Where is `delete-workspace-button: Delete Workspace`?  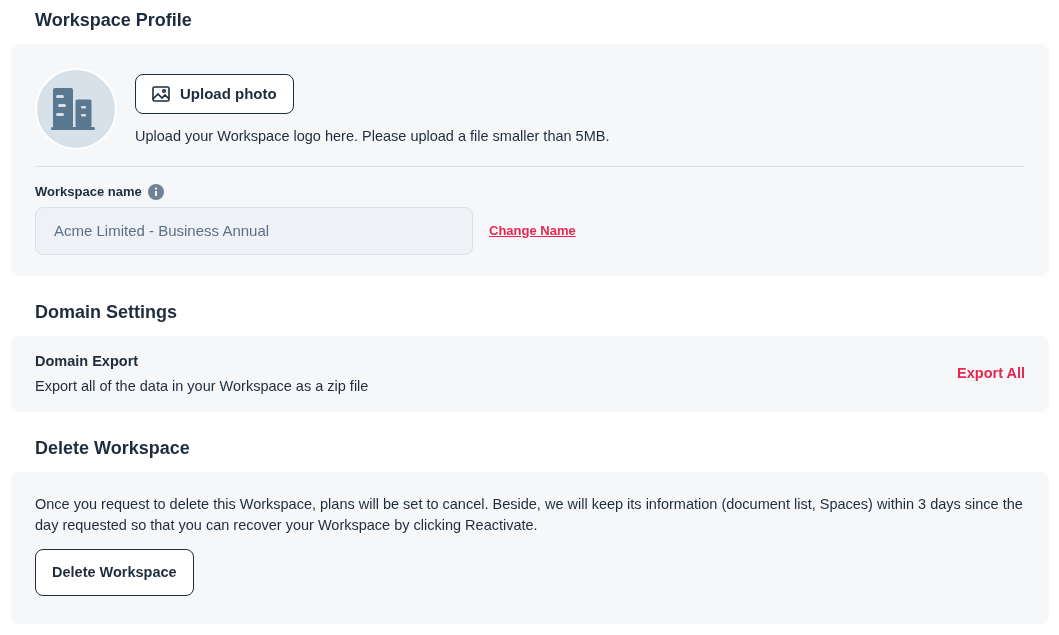
delete-workspace-button: Delete Workspace is located at coordinates (114, 572).